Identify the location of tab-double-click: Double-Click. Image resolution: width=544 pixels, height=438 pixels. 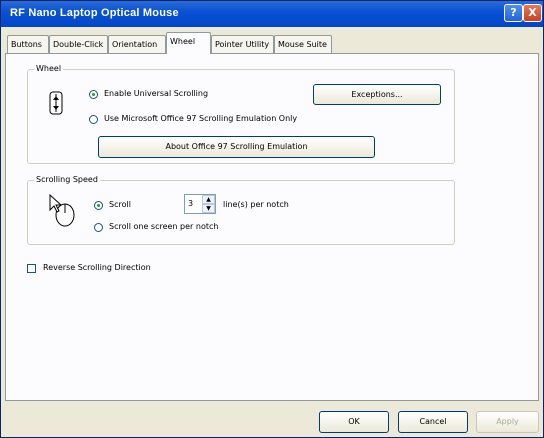
(78, 44).